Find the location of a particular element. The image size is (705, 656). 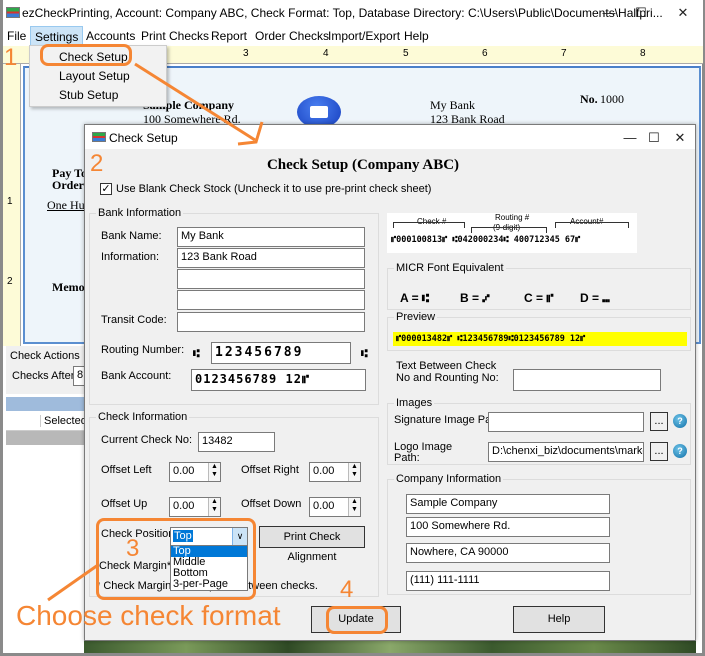

offset-left-value: 0.00 is located at coordinates (184, 471).